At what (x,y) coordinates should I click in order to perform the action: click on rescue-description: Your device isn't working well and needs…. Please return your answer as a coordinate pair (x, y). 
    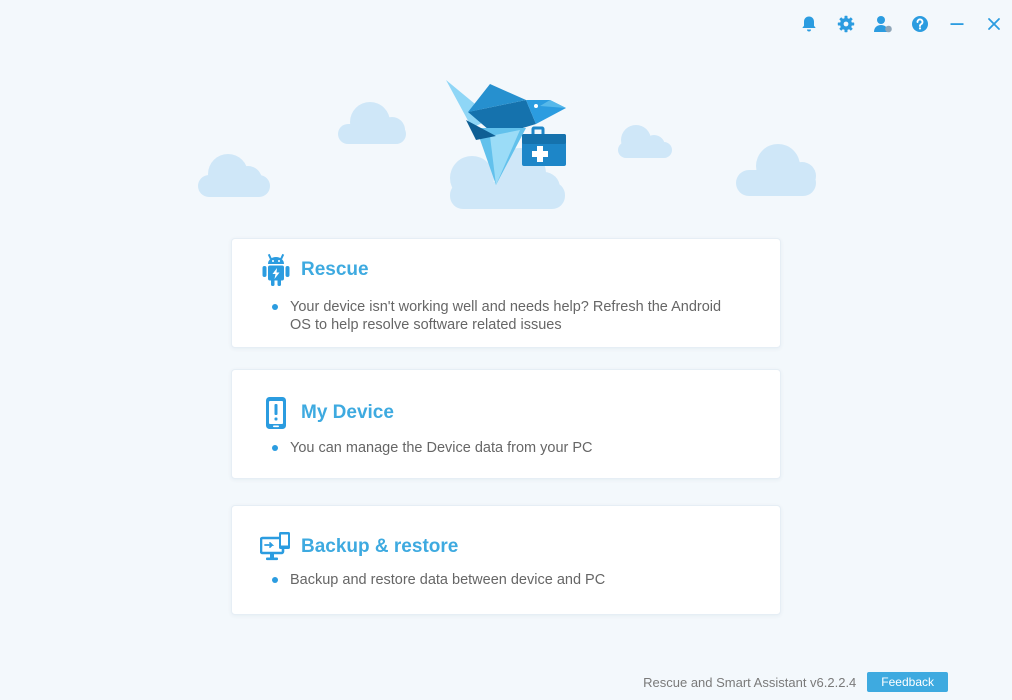
    Looking at the image, I should click on (506, 316).